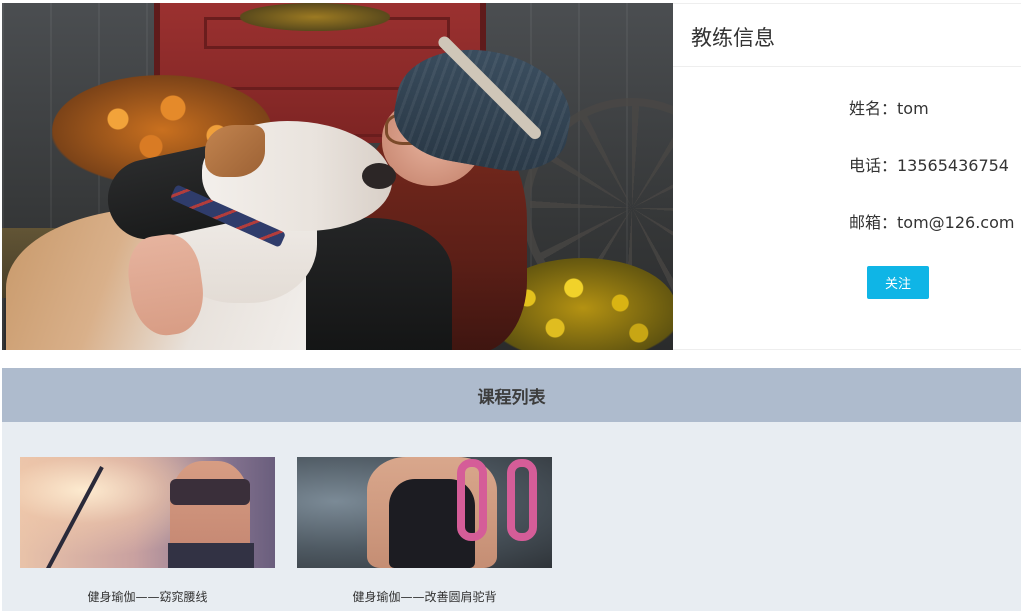  Describe the element at coordinates (147, 596) in the screenshot. I see `course-caption: 健身瑜伽——窈窕腰线` at that location.